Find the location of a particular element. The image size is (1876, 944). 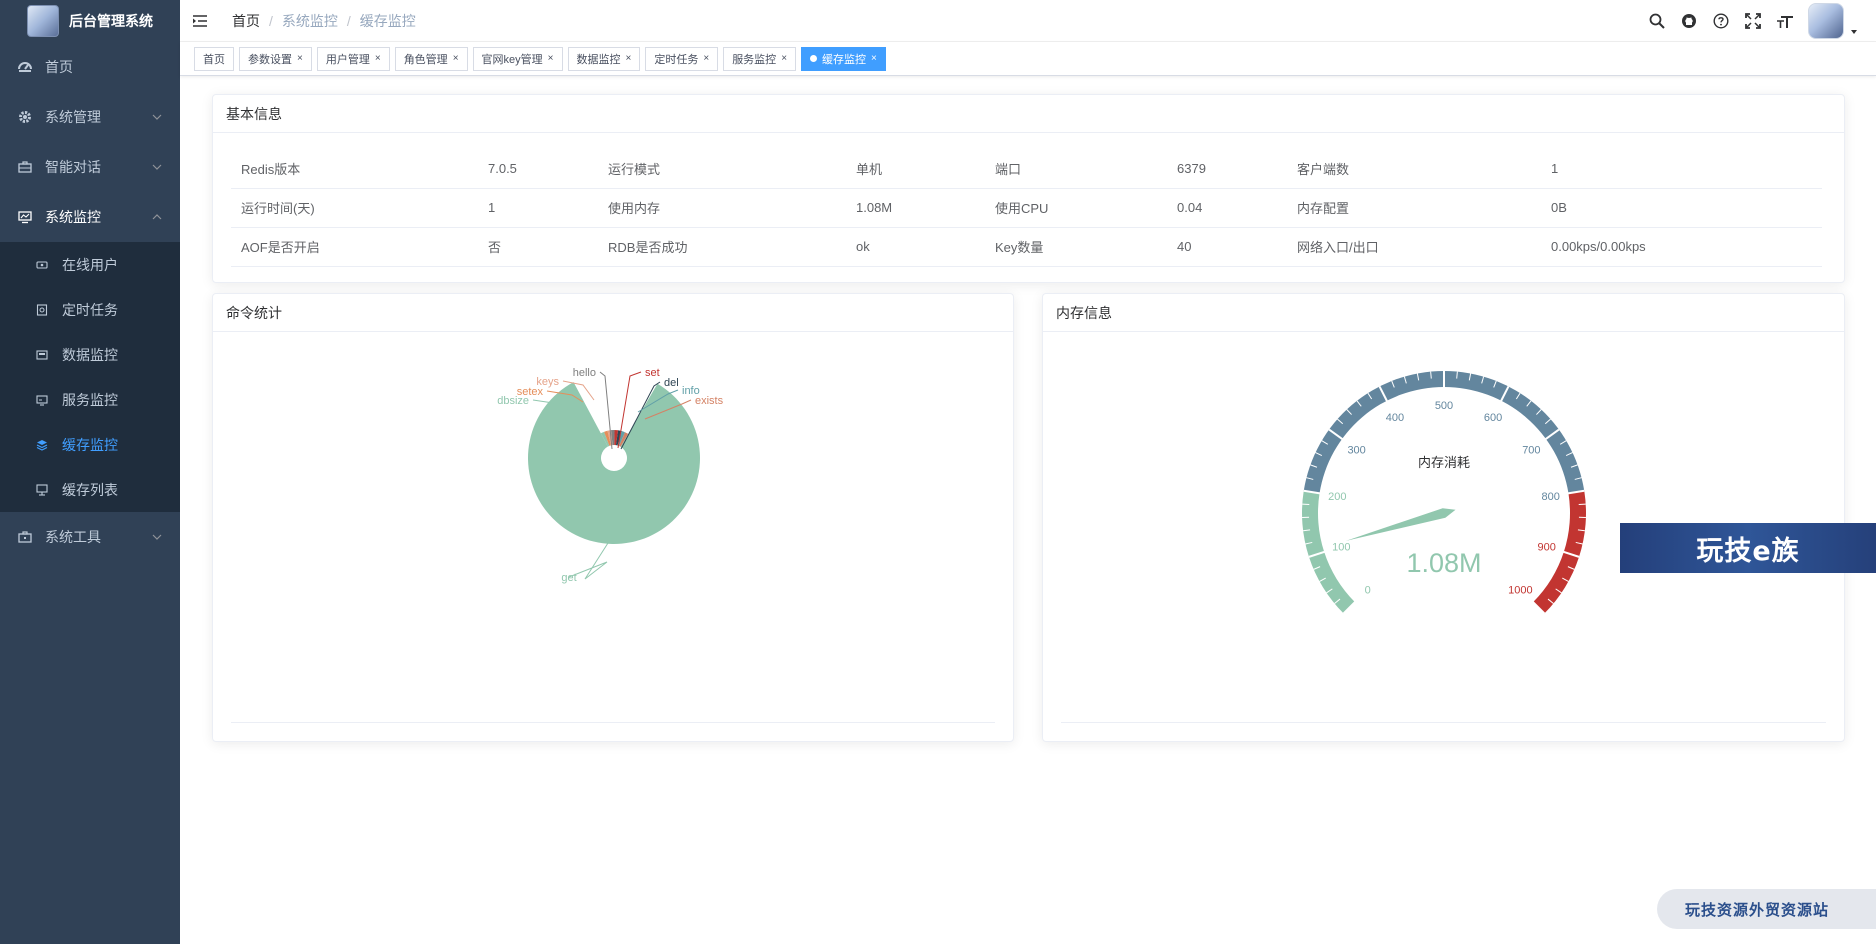

toolbox-icon is located at coordinates (25, 537).